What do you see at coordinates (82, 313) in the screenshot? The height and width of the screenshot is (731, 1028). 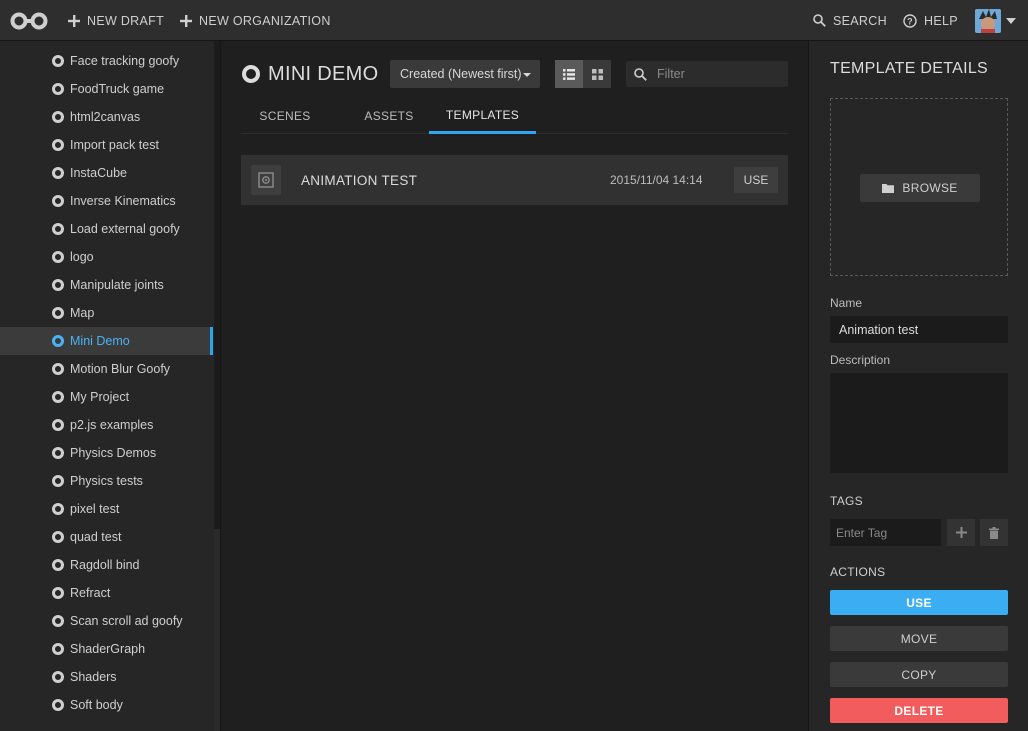 I see `sidebar-item-label: Map` at bounding box center [82, 313].